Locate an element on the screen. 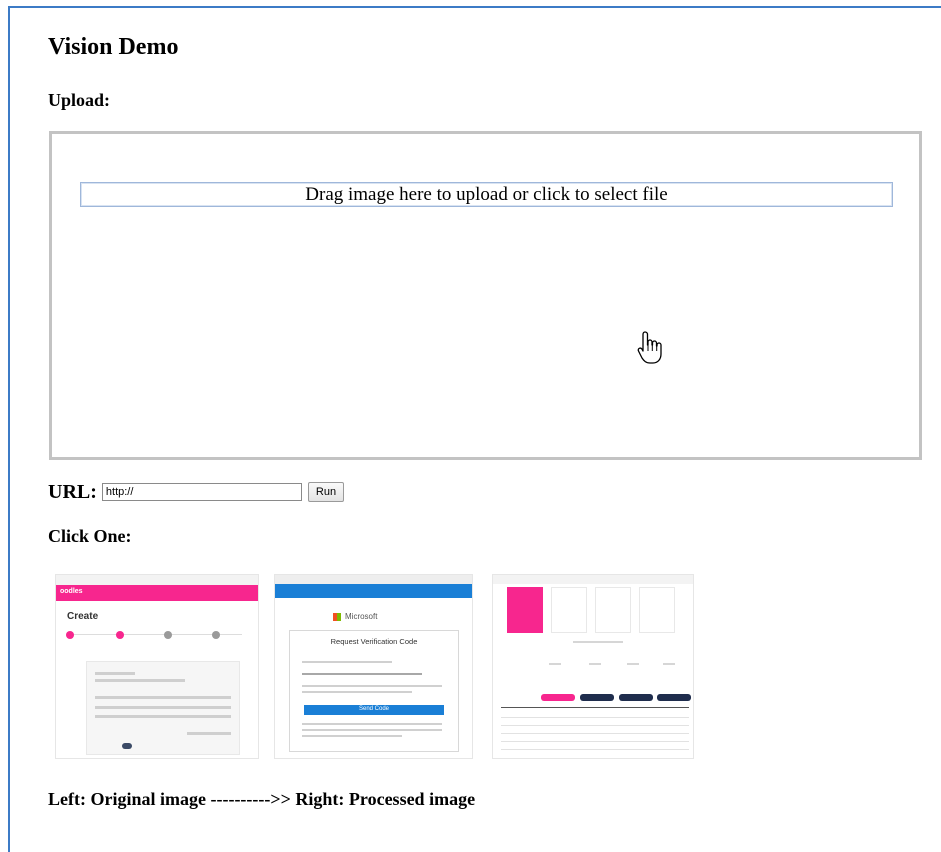 The width and height of the screenshot is (941, 852). send-code-label: Send Code is located at coordinates (374, 709).